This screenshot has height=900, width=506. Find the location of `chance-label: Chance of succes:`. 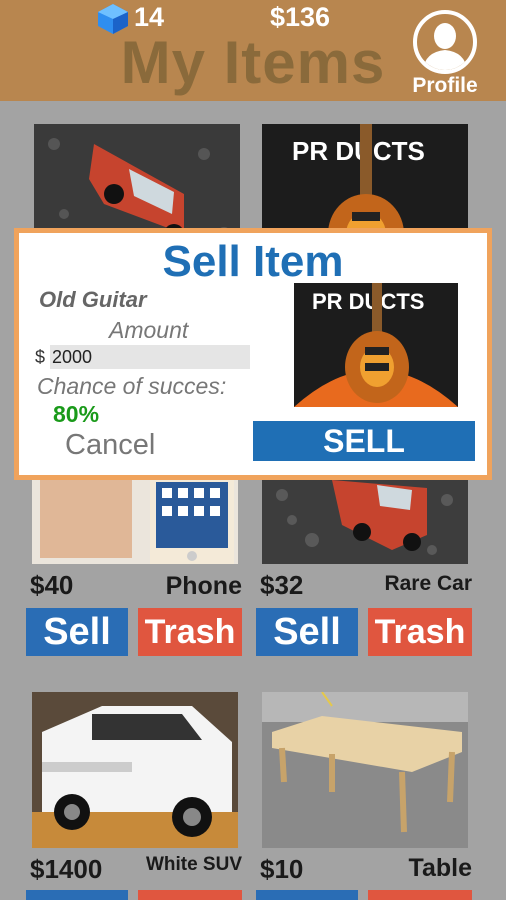

chance-label: Chance of succes: is located at coordinates (132, 386).